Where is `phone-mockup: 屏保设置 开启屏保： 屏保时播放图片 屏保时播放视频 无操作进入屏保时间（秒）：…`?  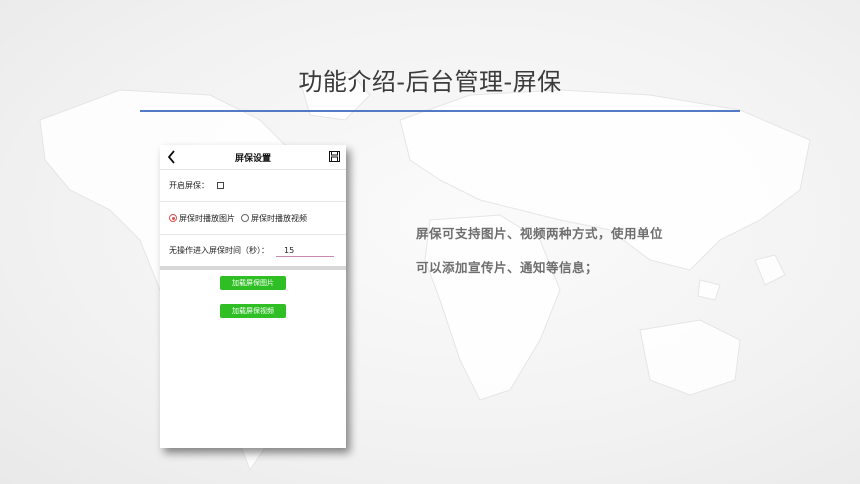 phone-mockup: 屏保设置 开启屏保： 屏保时播放图片 屏保时播放视频 无操作进入屏保时间（秒）：… is located at coordinates (253, 296).